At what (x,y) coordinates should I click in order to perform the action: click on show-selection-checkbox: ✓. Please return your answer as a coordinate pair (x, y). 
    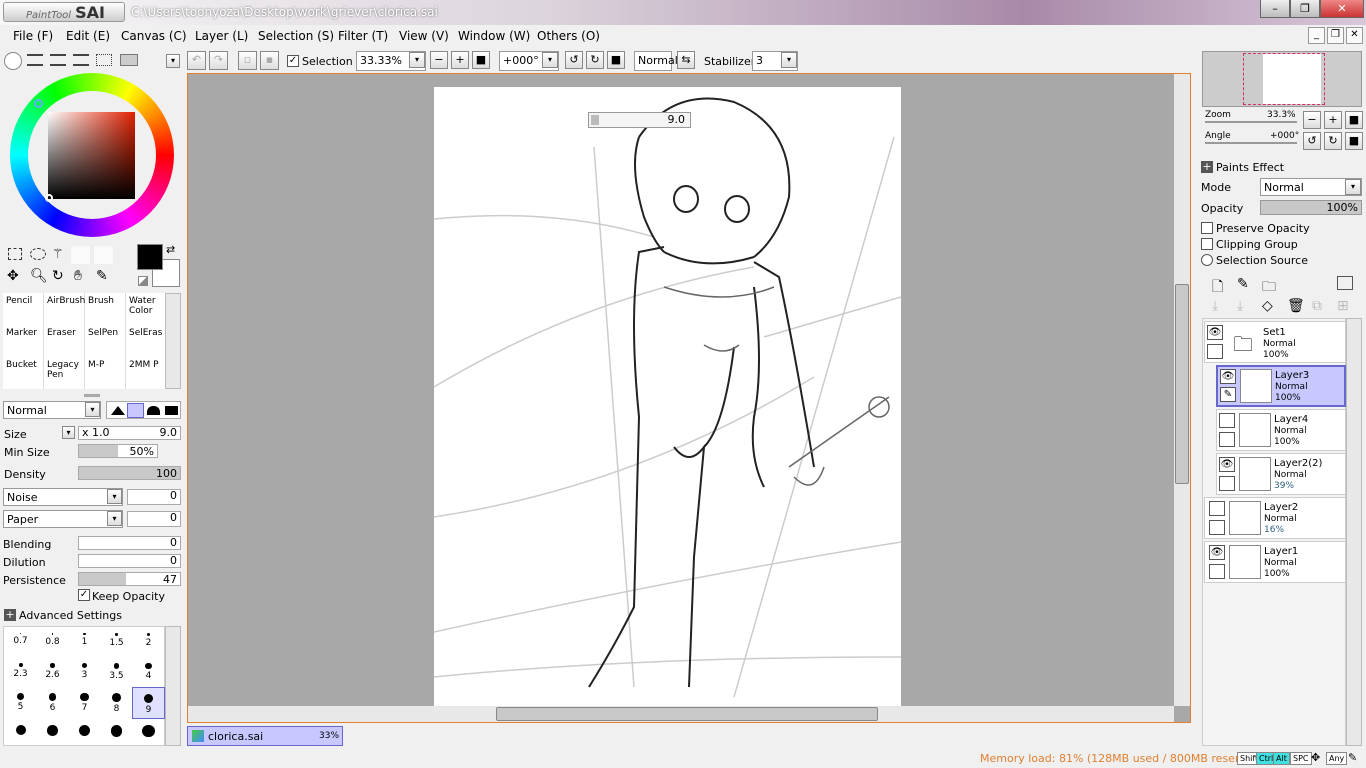
    Looking at the image, I should click on (293, 61).